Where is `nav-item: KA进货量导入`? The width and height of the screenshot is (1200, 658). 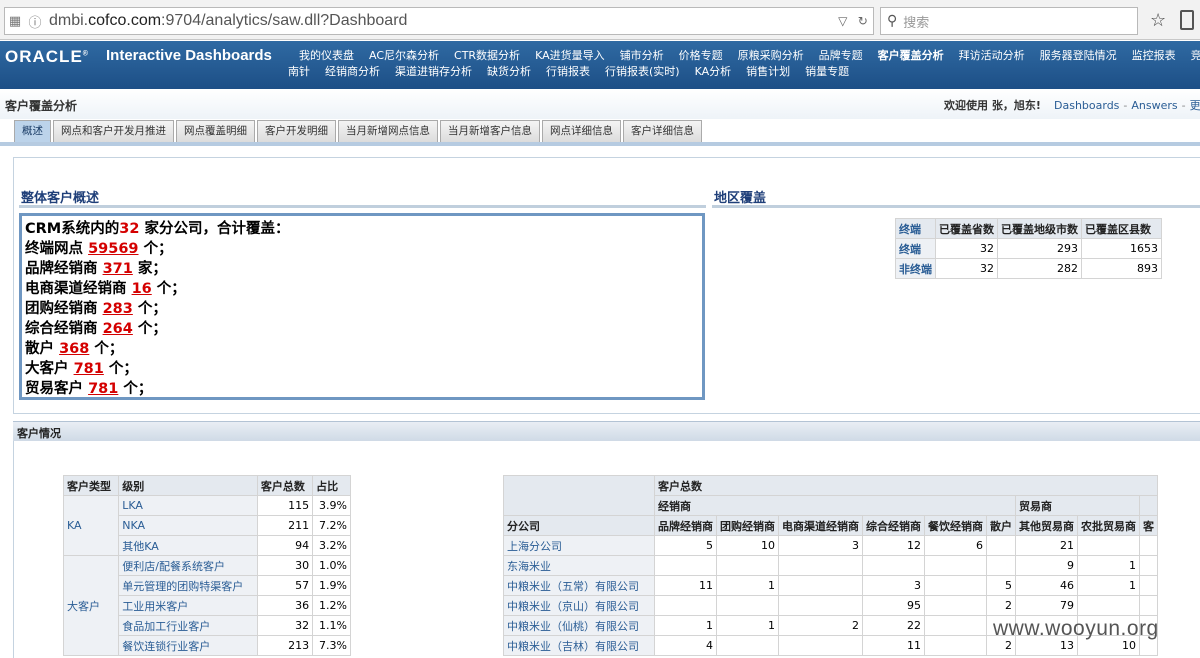
nav-item: KA进货量导入 is located at coordinates (570, 55).